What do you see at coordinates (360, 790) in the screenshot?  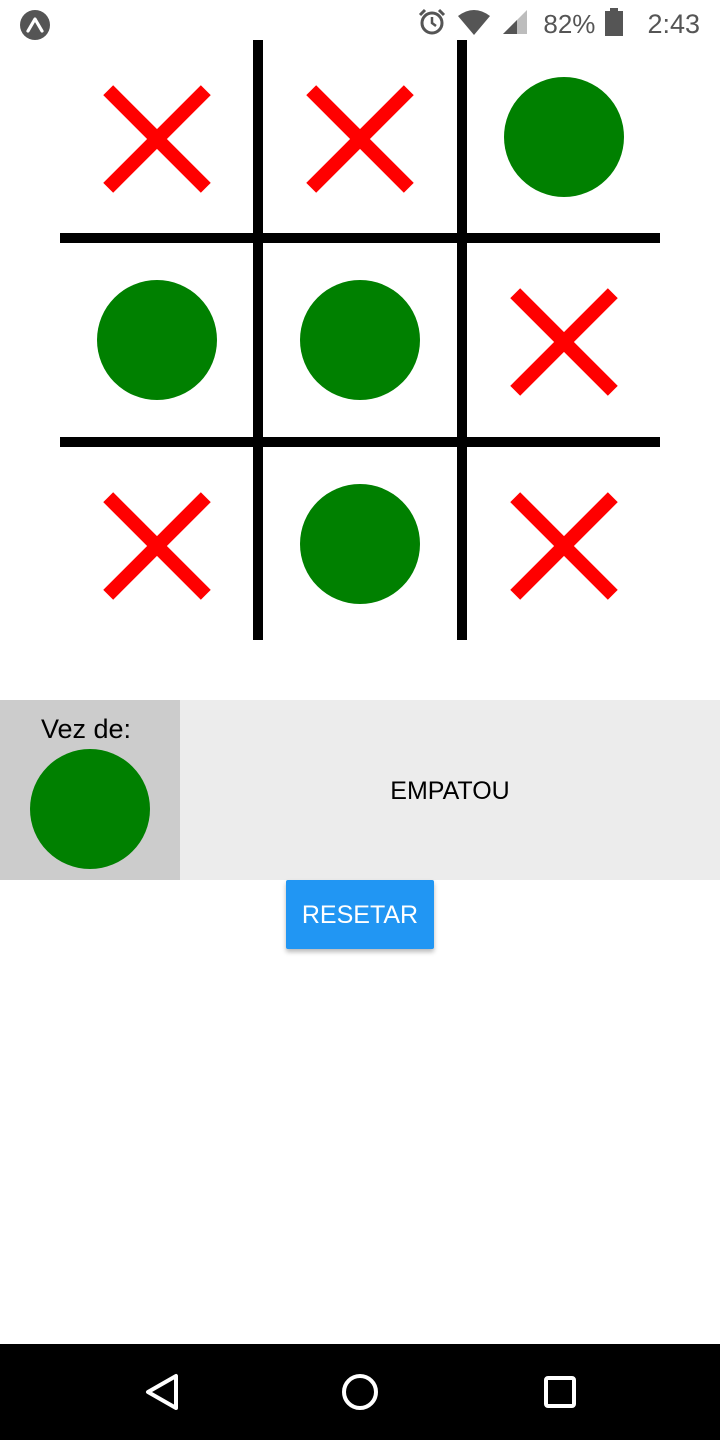 I see `game-status-panel: Vez de: EMPATOU` at bounding box center [360, 790].